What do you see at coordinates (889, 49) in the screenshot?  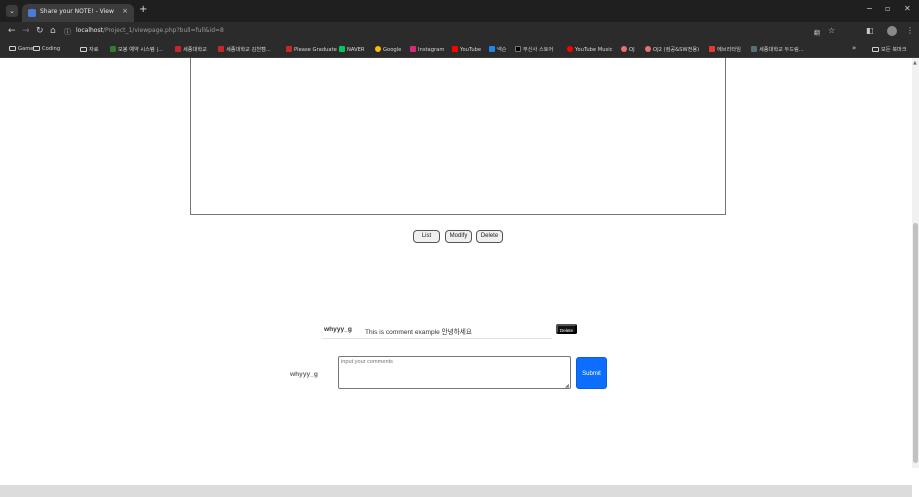 I see `bookmark-folder-all: 모든 북마크` at bounding box center [889, 49].